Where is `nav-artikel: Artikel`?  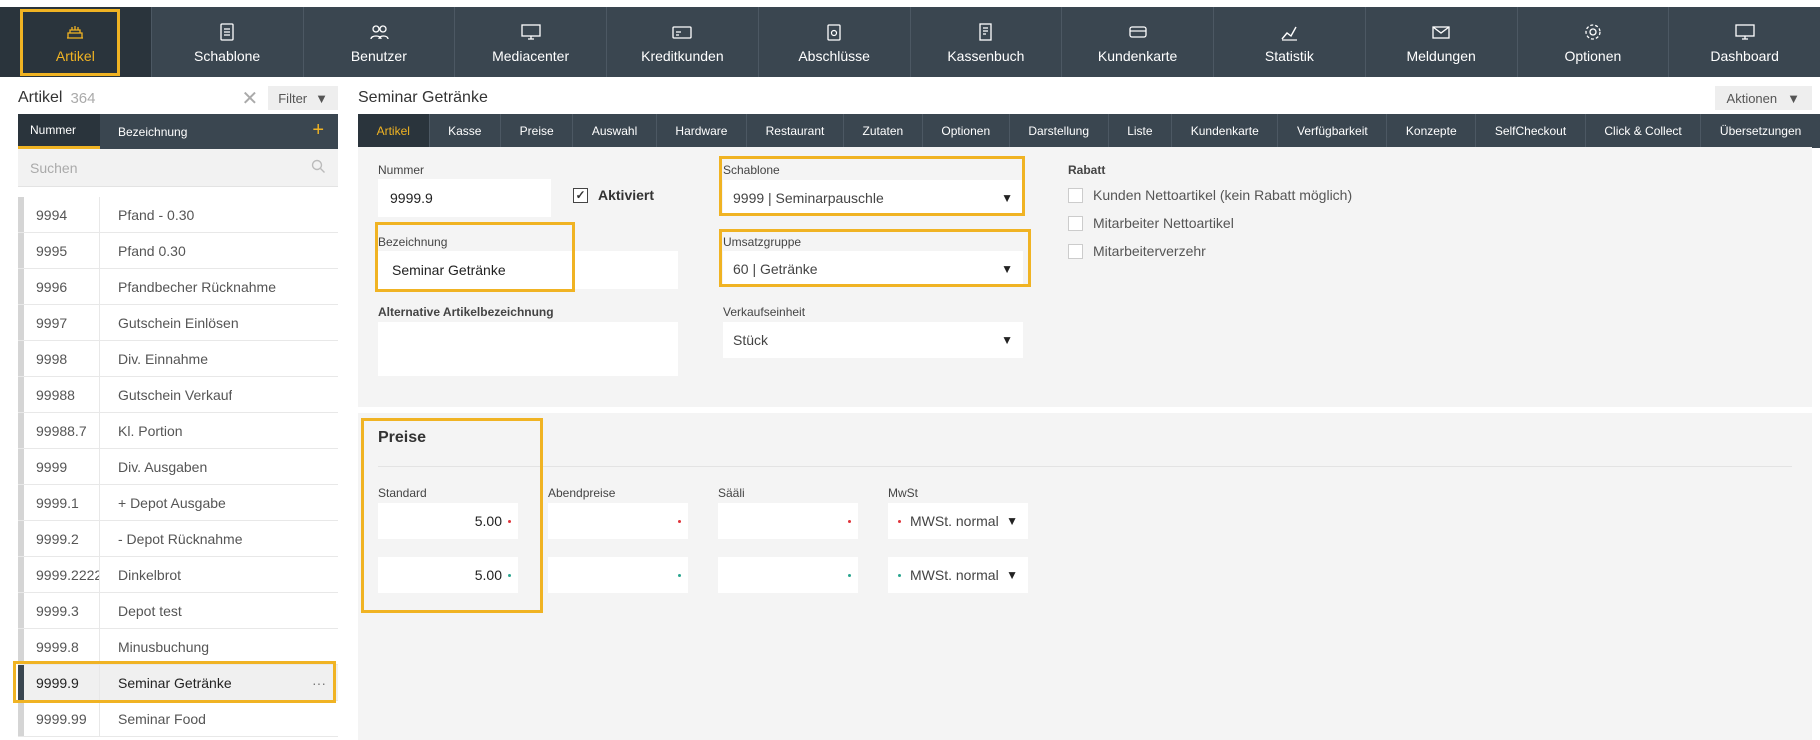
nav-artikel: Artikel is located at coordinates (76, 42).